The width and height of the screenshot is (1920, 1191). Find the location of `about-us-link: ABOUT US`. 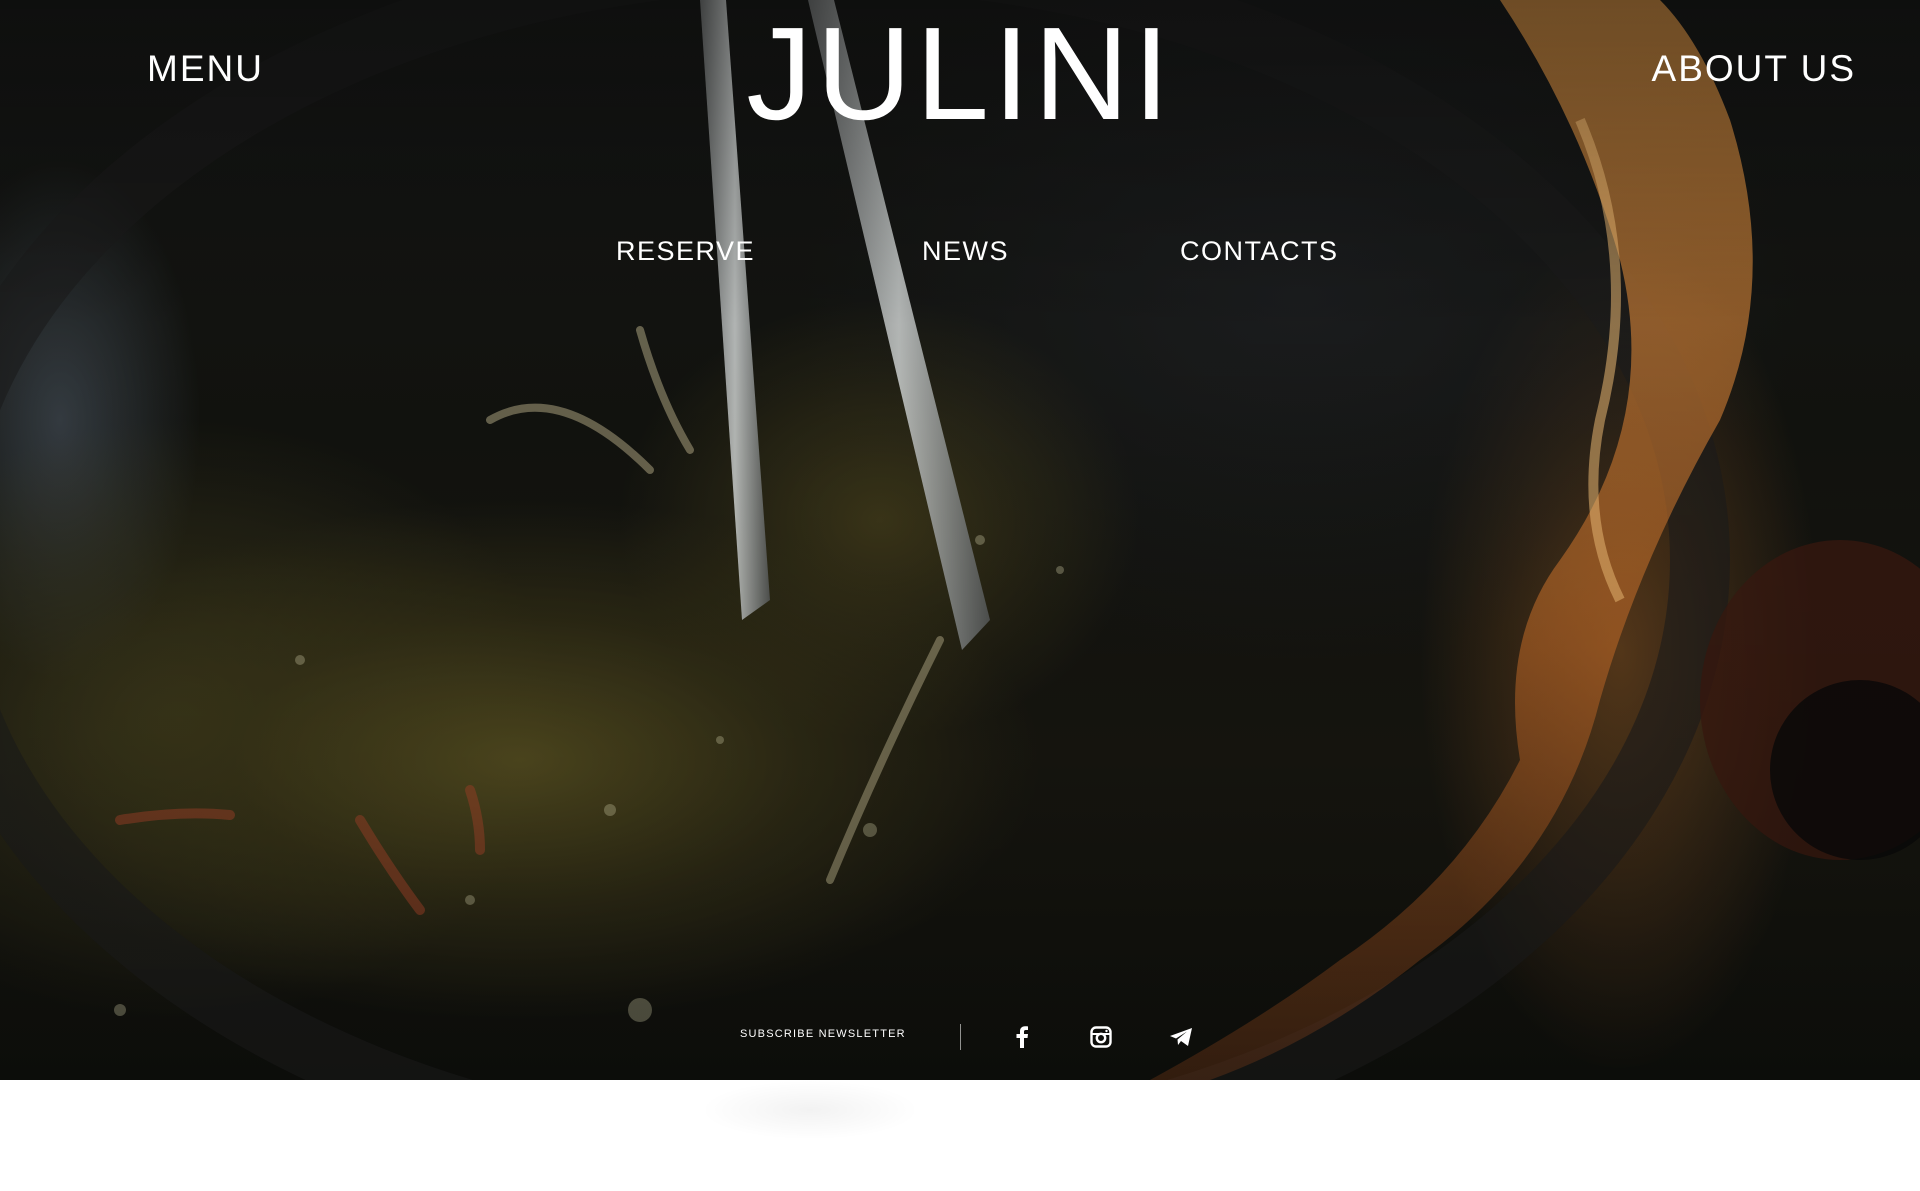

about-us-link: ABOUT US is located at coordinates (1754, 69).